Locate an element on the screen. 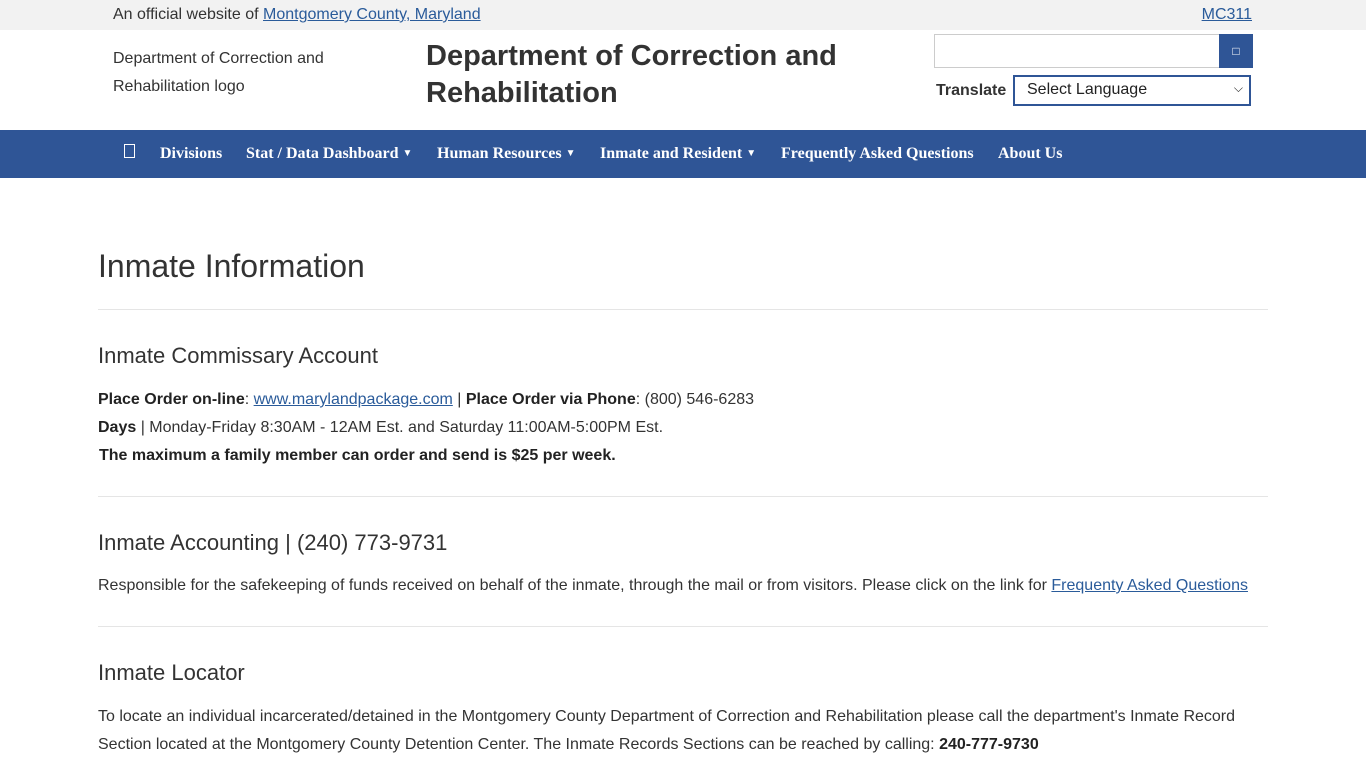  nav-item-label: Divisions is located at coordinates (191, 153).